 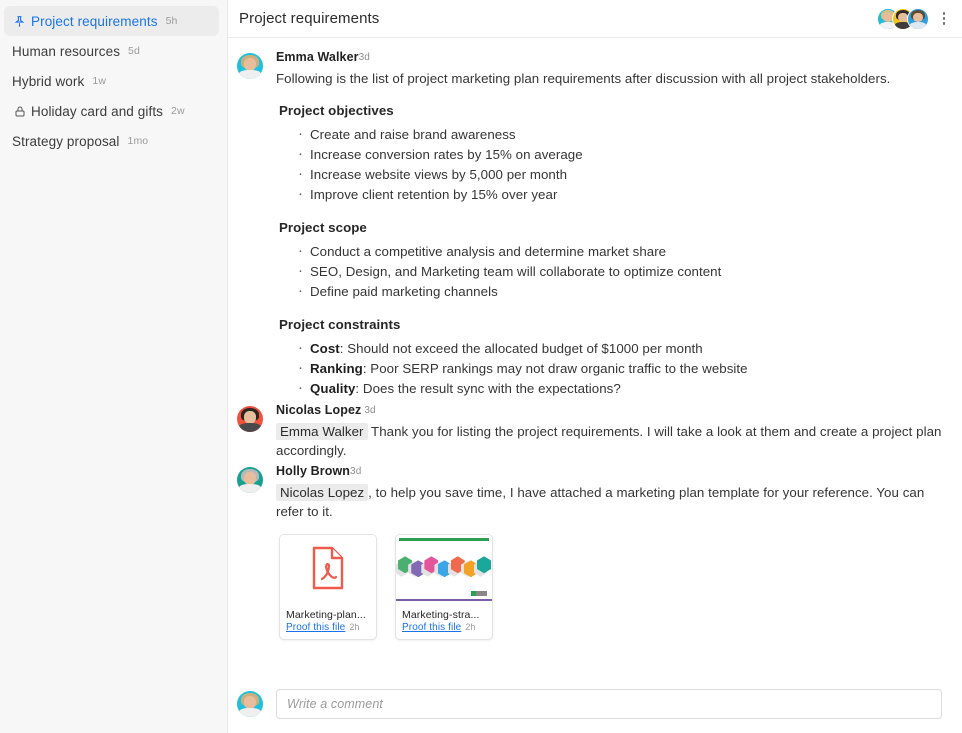 What do you see at coordinates (620, 134) in the screenshot?
I see `list-item: Create and raise brand awareness` at bounding box center [620, 134].